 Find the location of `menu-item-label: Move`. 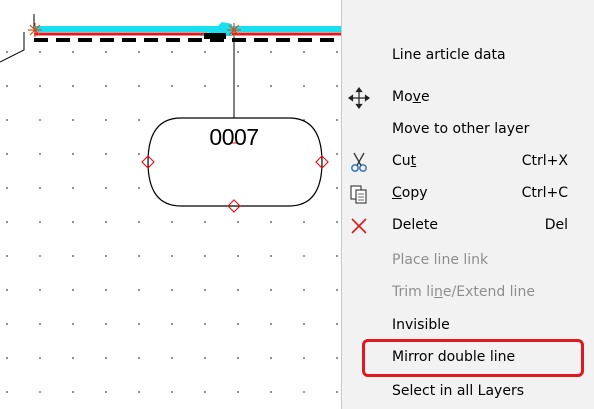

menu-item-label: Move is located at coordinates (411, 97).